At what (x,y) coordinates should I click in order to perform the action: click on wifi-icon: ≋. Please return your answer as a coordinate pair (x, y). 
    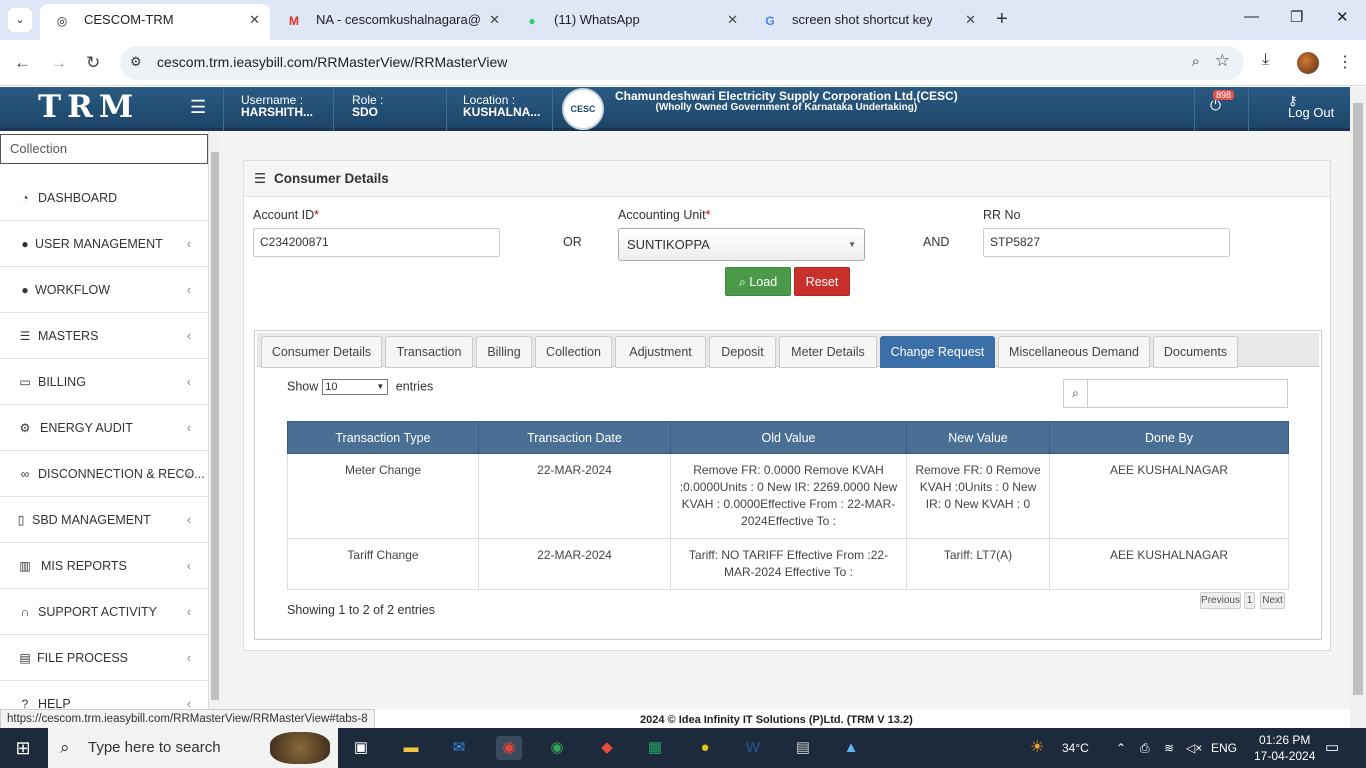
    Looking at the image, I should click on (1169, 748).